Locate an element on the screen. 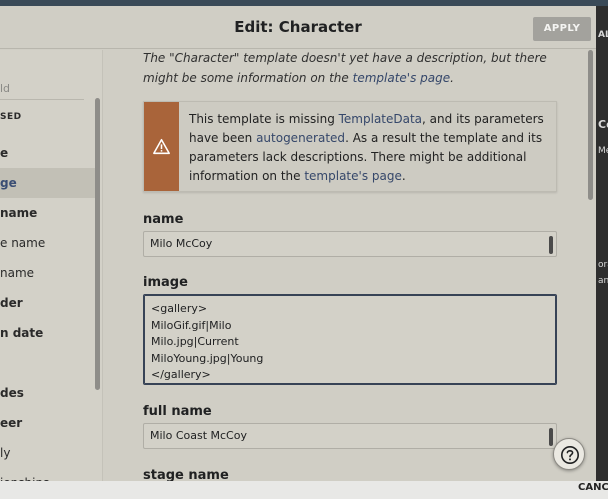  main-scrollbar is located at coordinates (590, 125).